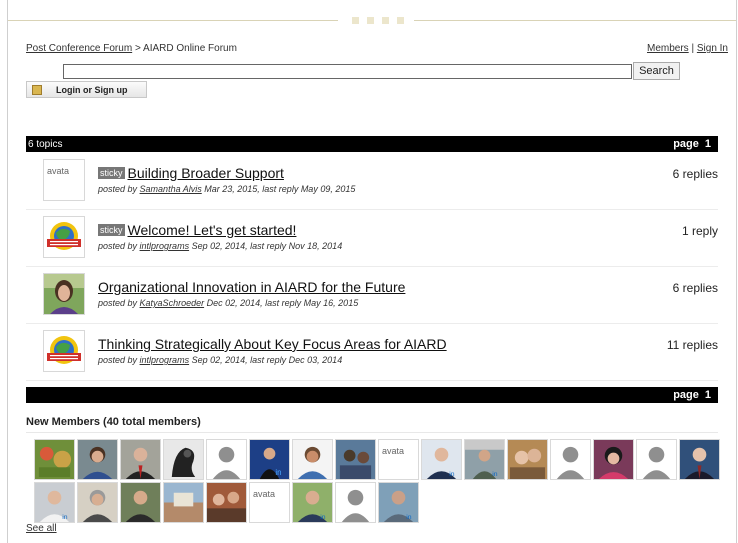  What do you see at coordinates (212, 230) in the screenshot?
I see `topic-title-link: Welcome! Let's get started!` at bounding box center [212, 230].